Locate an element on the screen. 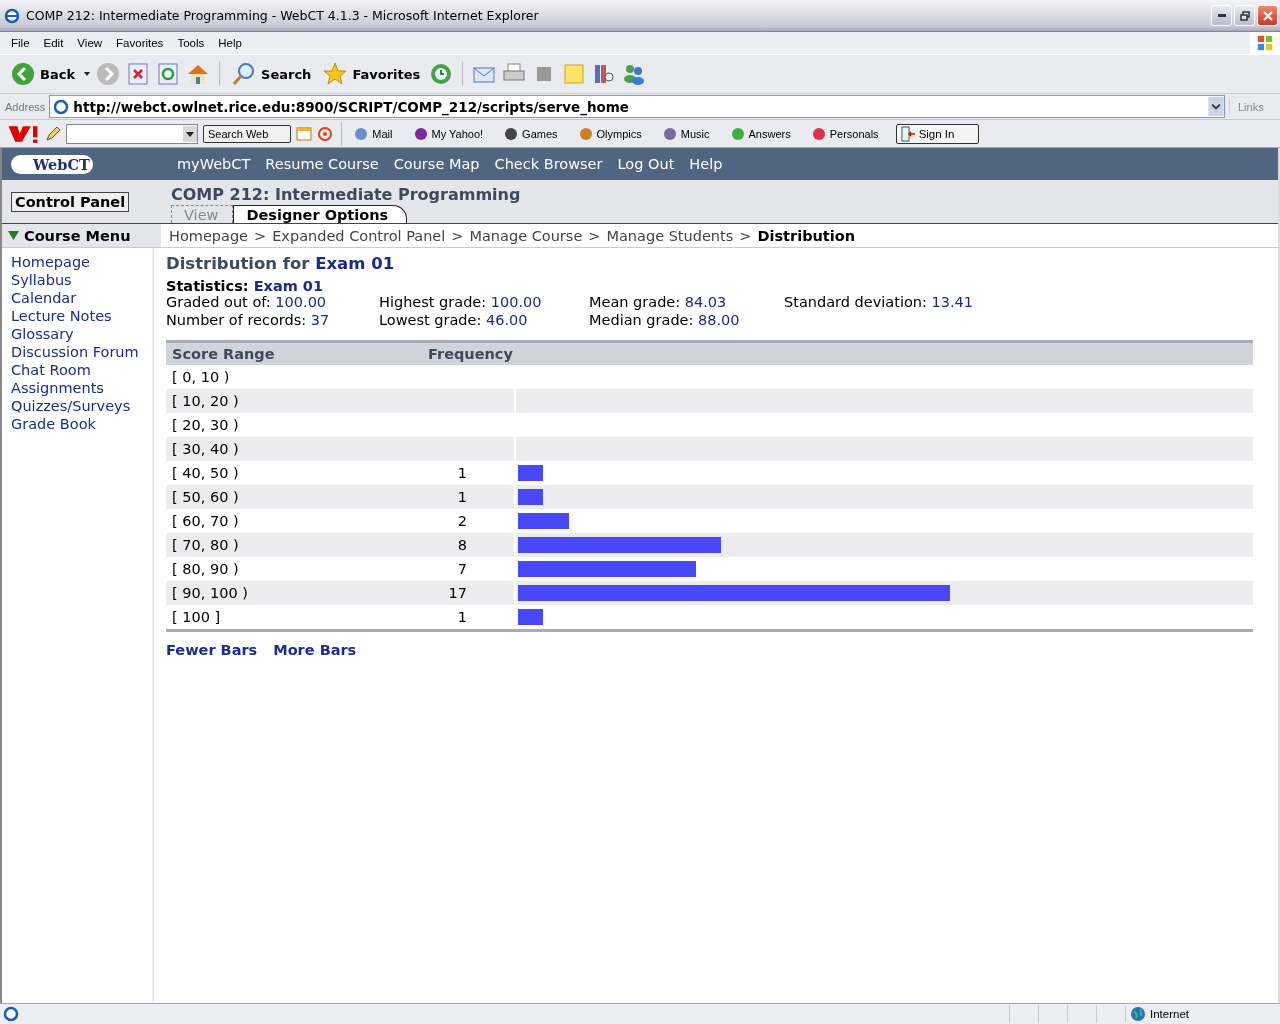 This screenshot has width=1280, height=1024. course-menu-link: Syllabus is located at coordinates (82, 280).